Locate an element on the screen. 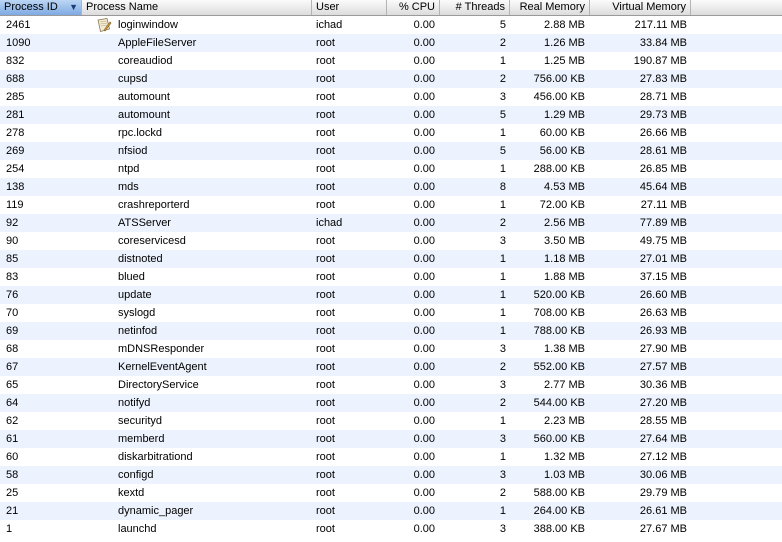 The image size is (782, 542). cell-virtual-memory: 27.83 MB is located at coordinates (663, 79).